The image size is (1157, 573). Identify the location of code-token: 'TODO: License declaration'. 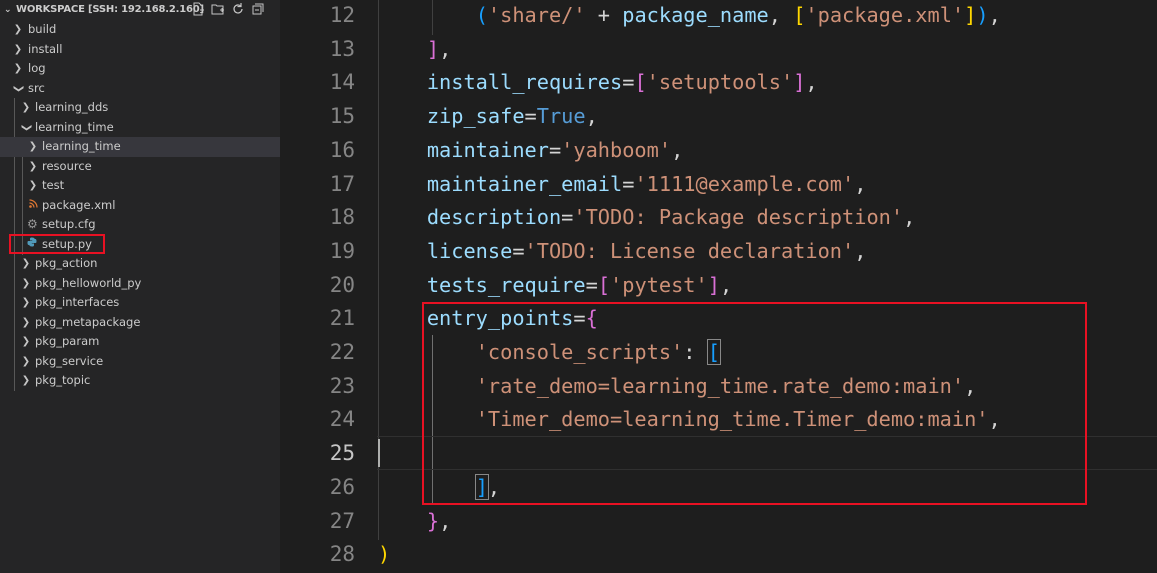
(689, 250).